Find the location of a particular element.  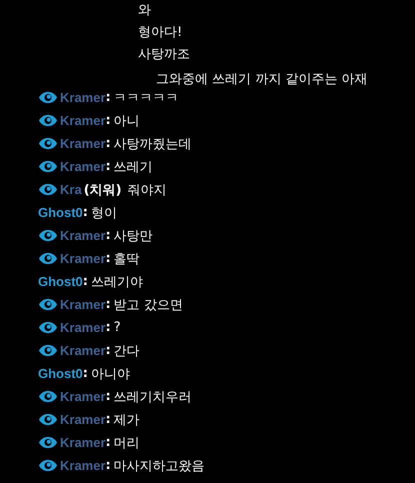

subtitle-text: (치워) is located at coordinates (103, 190).